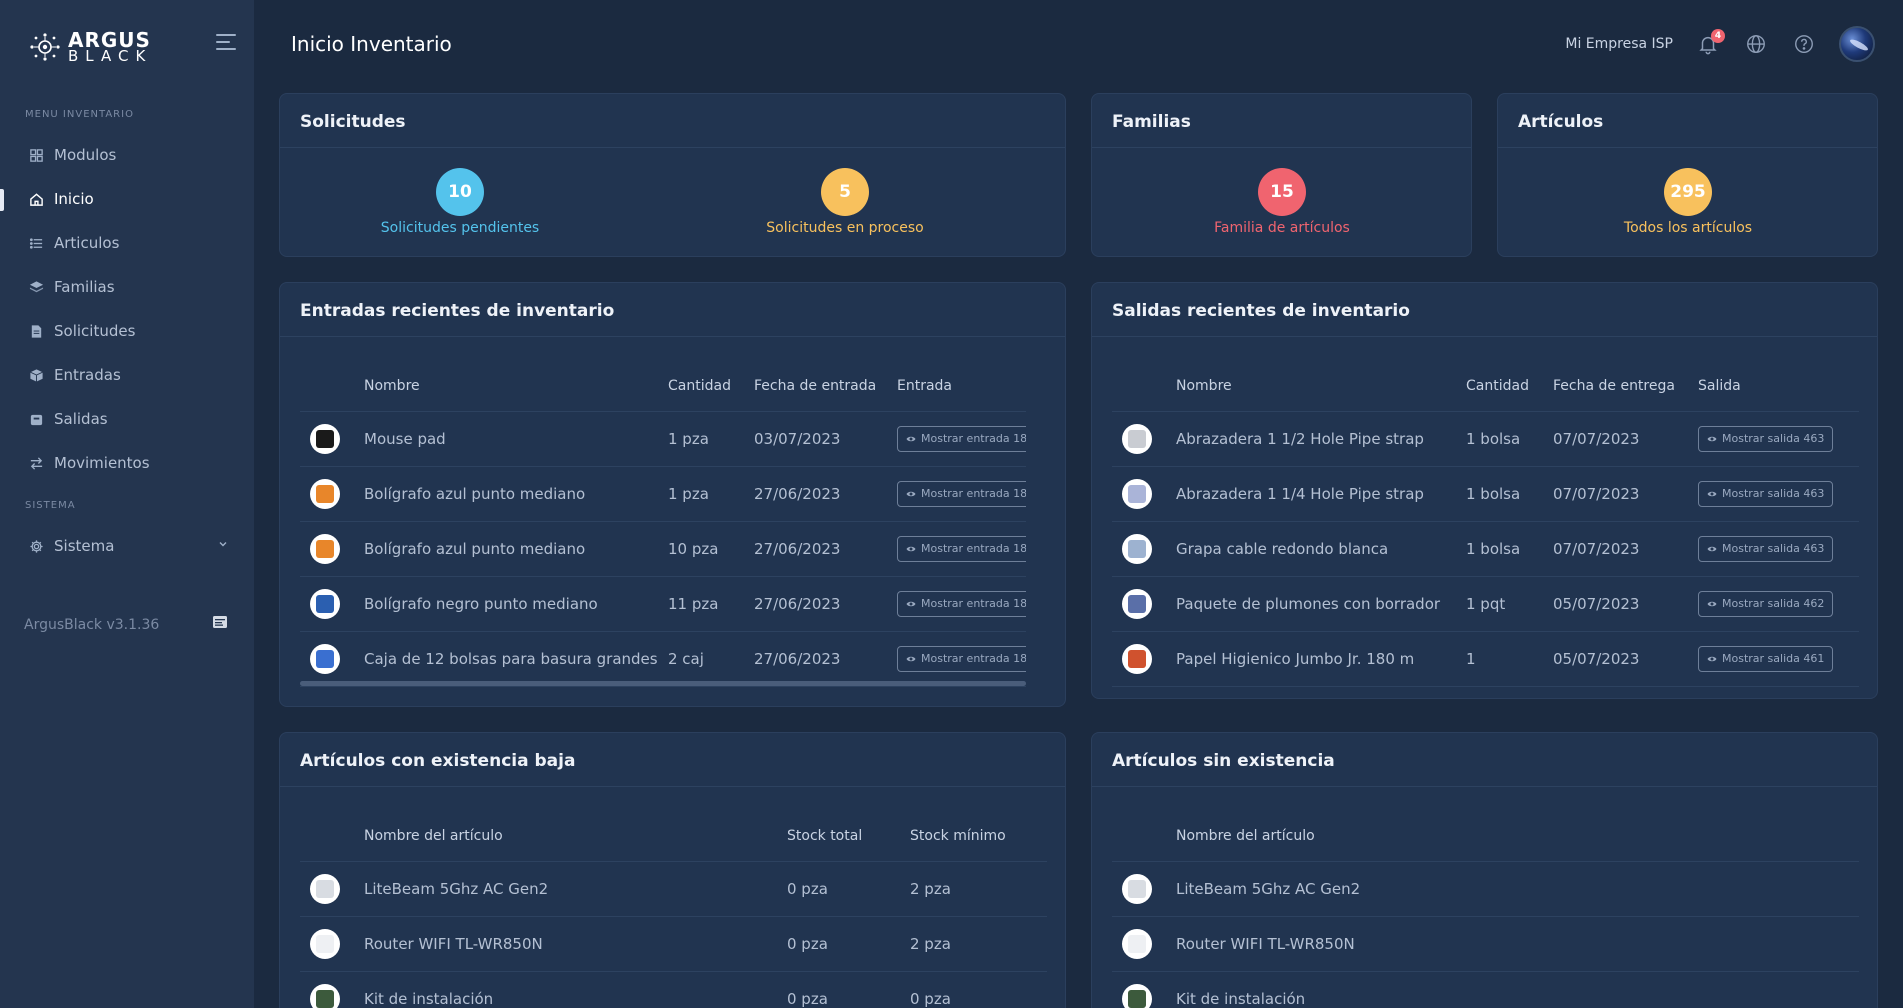 This screenshot has height=1008, width=1903. What do you see at coordinates (1778, 386) in the screenshot?
I see `column-header: Salida` at bounding box center [1778, 386].